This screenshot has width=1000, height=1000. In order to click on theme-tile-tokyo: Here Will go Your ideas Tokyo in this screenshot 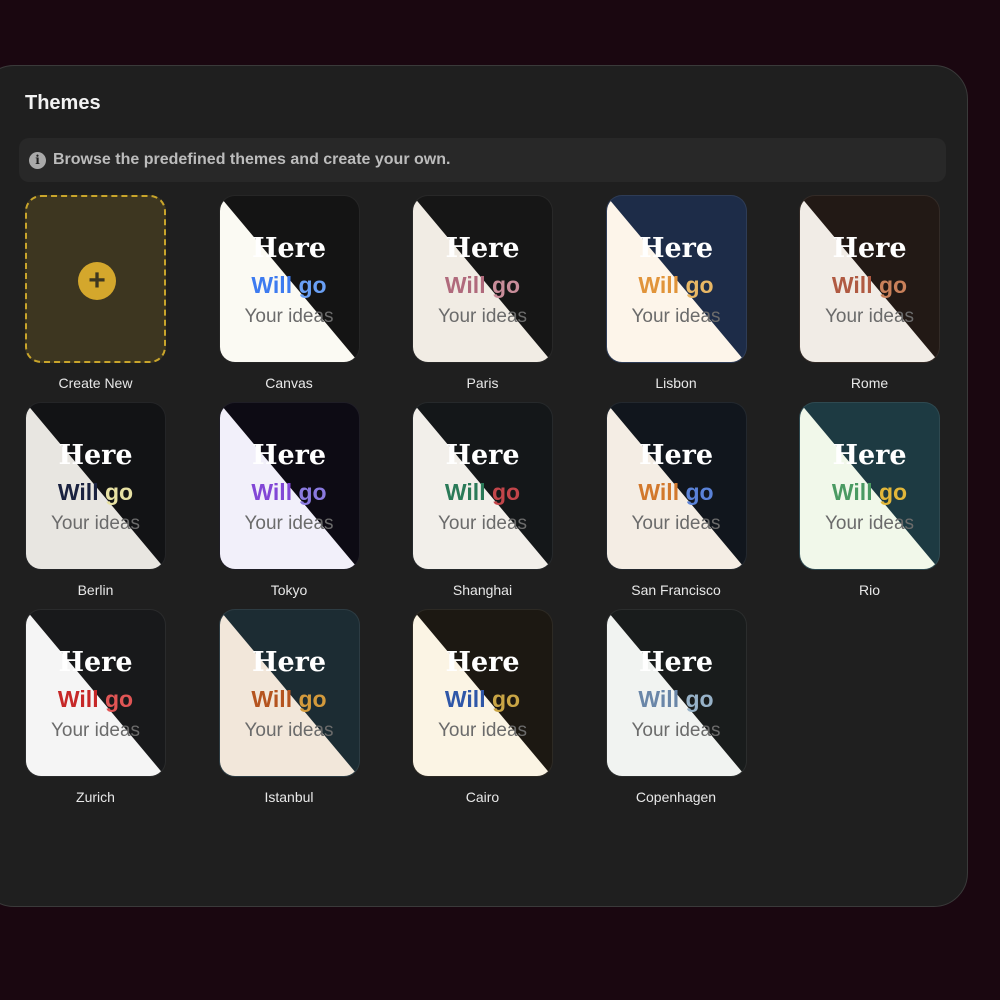, I will do `click(289, 500)`.